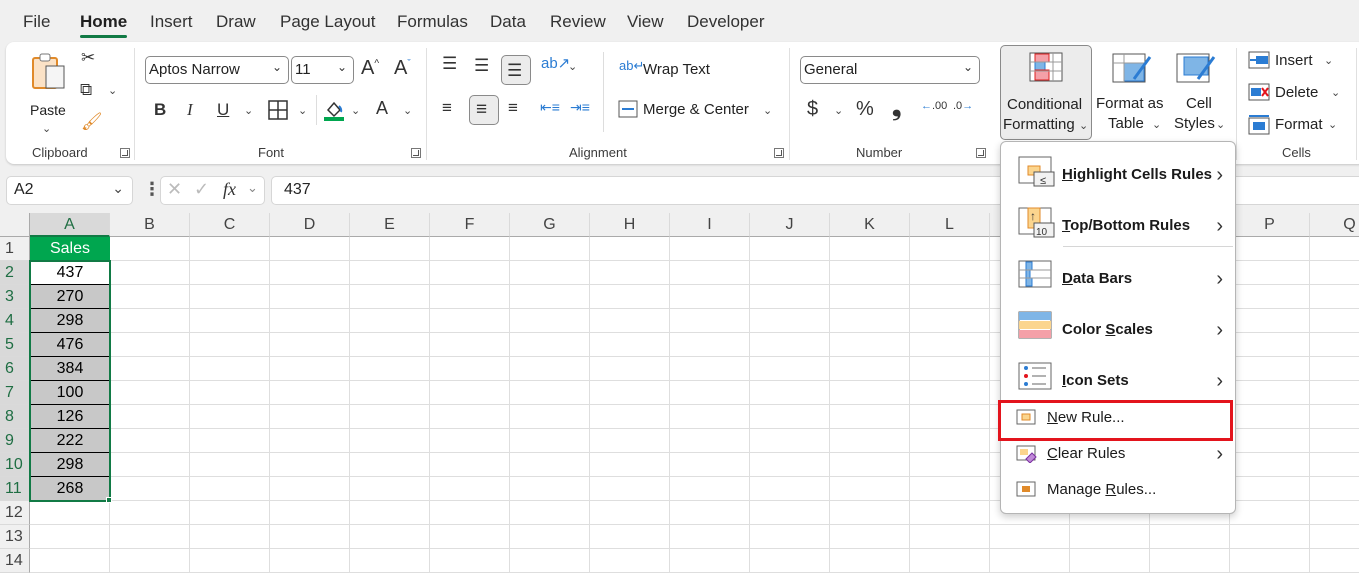 The image size is (1359, 573). Describe the element at coordinates (402, 68) in the screenshot. I see `decrease-font-size-icon: Aˇ` at that location.